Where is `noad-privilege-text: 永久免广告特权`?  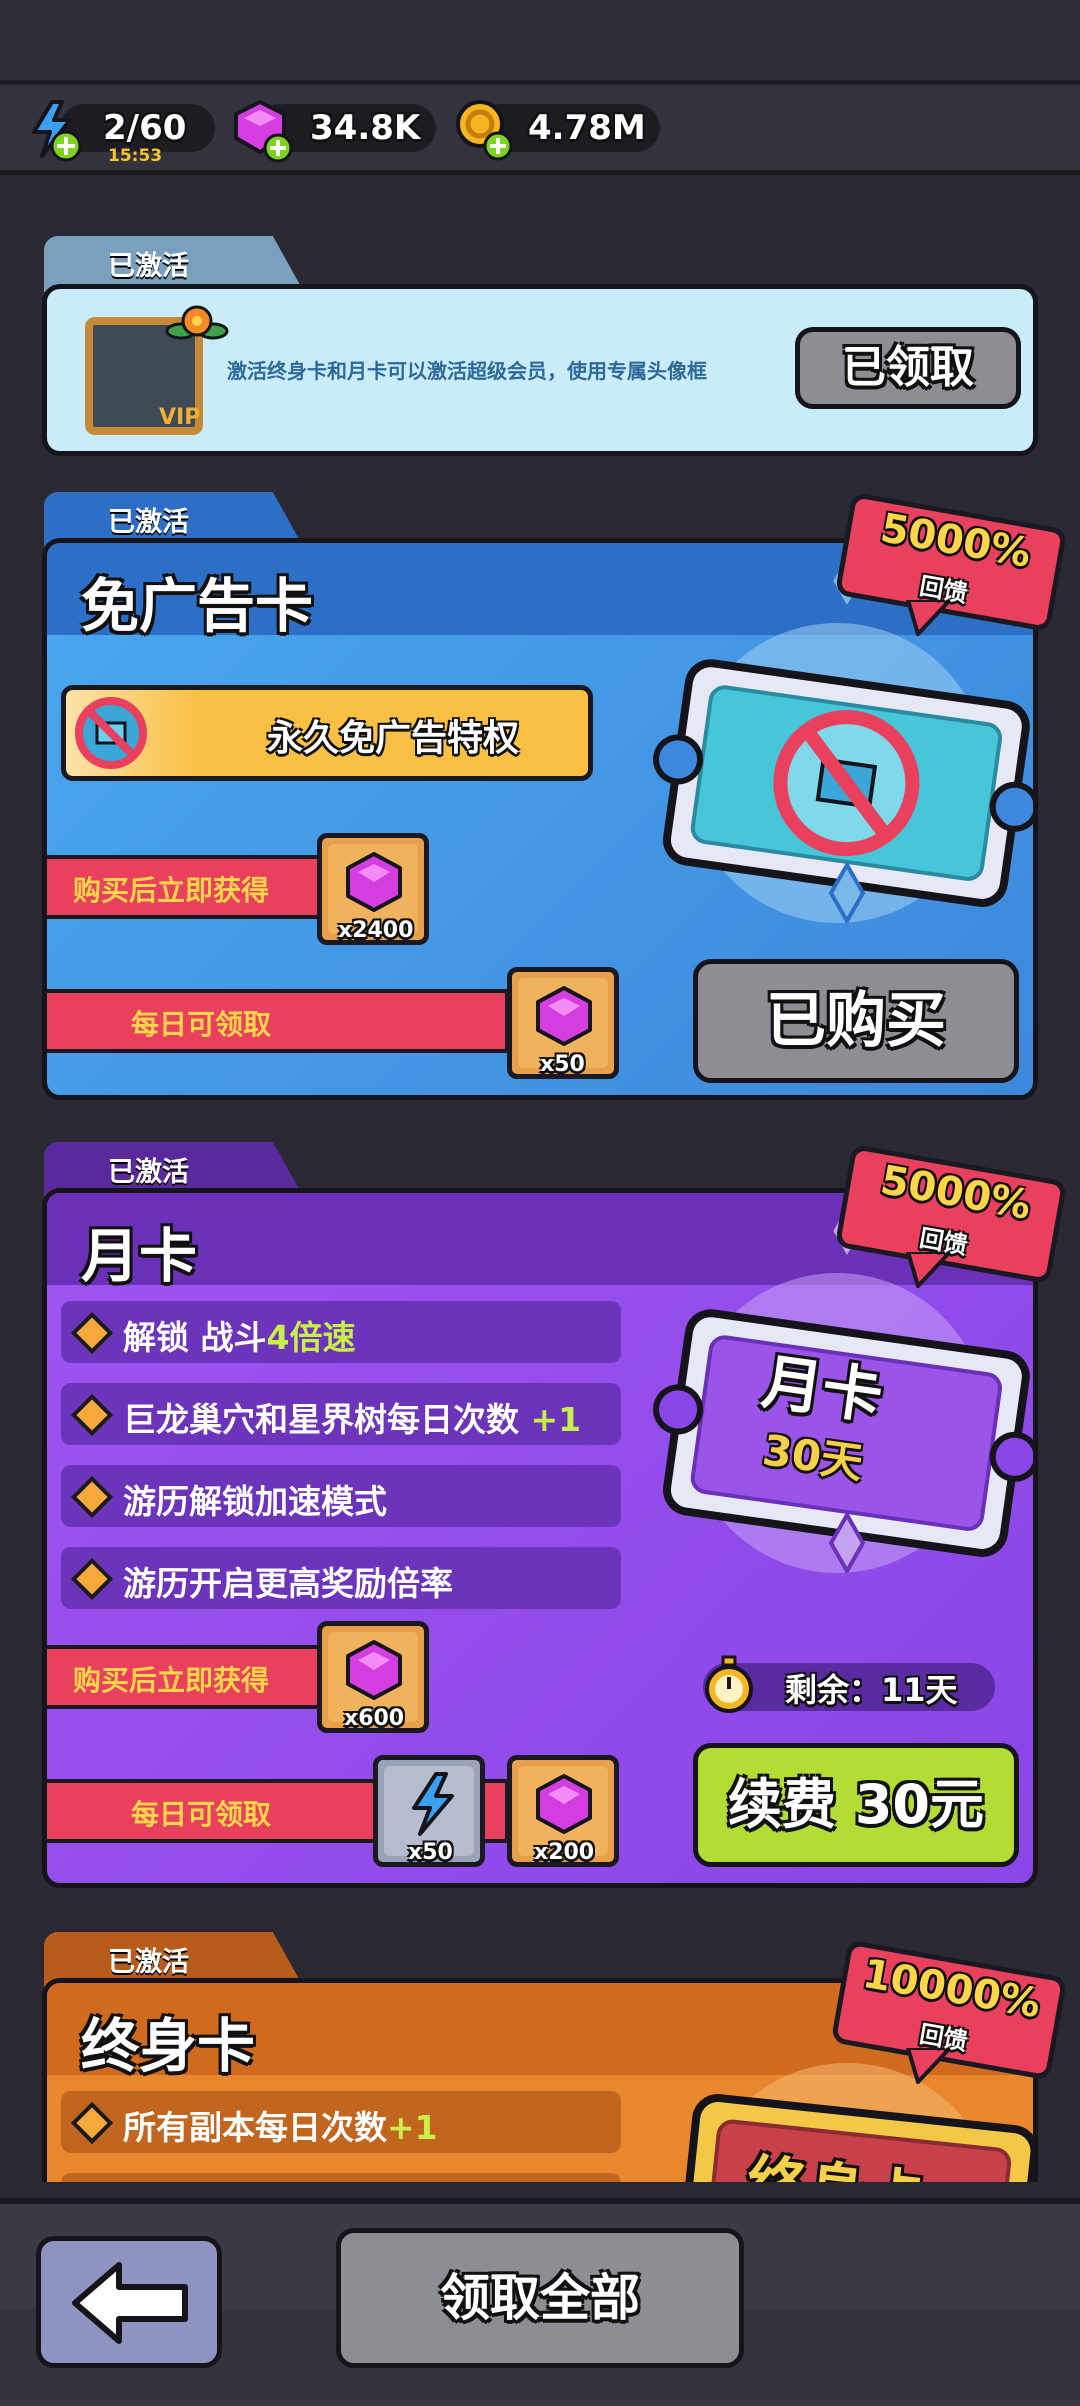
noad-privilege-text: 永久免广告特权 is located at coordinates (393, 738).